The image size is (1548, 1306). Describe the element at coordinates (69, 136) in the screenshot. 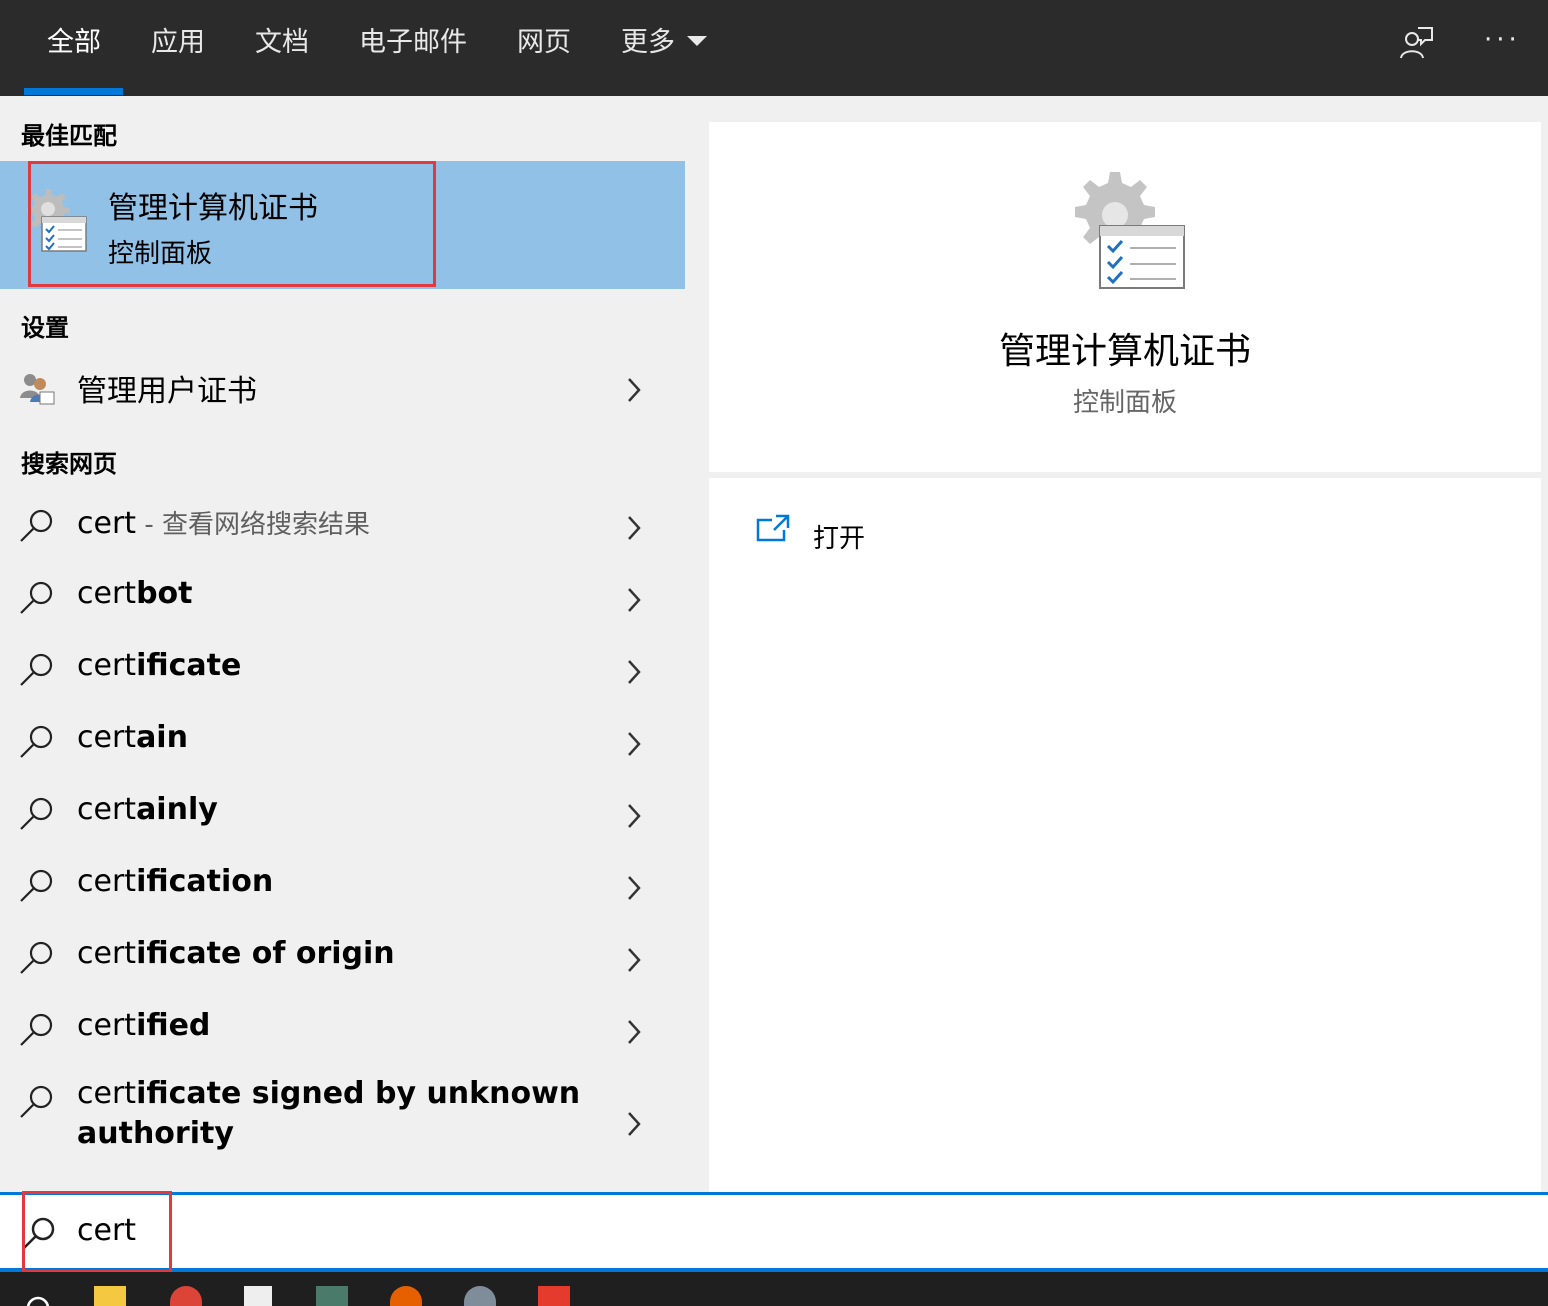

I see `section-best-match: 最佳匹配` at that location.